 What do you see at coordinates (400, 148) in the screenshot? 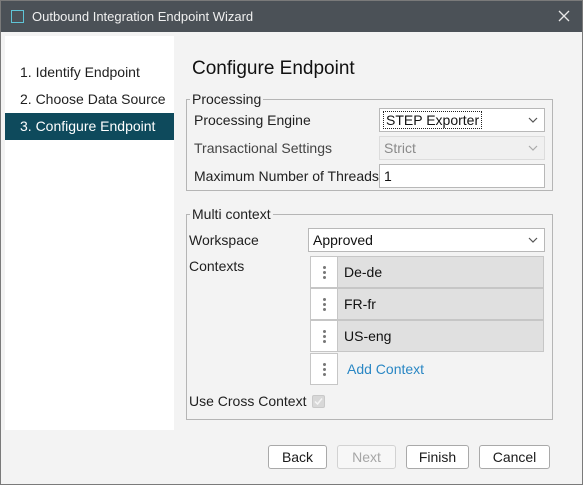
I see `transactional-settings-value: Strict` at bounding box center [400, 148].